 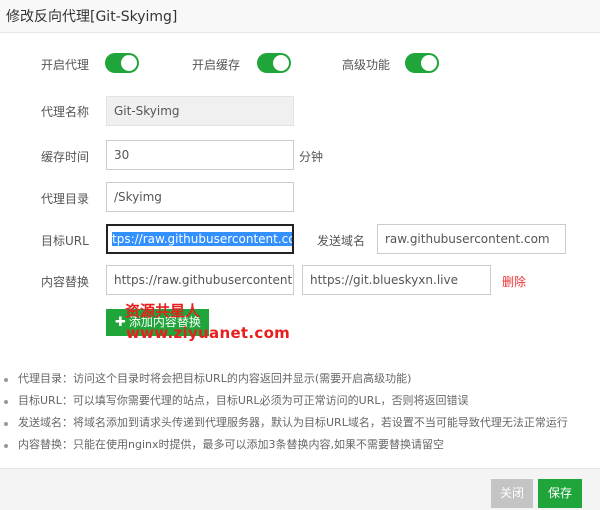 What do you see at coordinates (311, 157) in the screenshot?
I see `cache-time-unit: 分钟` at bounding box center [311, 157].